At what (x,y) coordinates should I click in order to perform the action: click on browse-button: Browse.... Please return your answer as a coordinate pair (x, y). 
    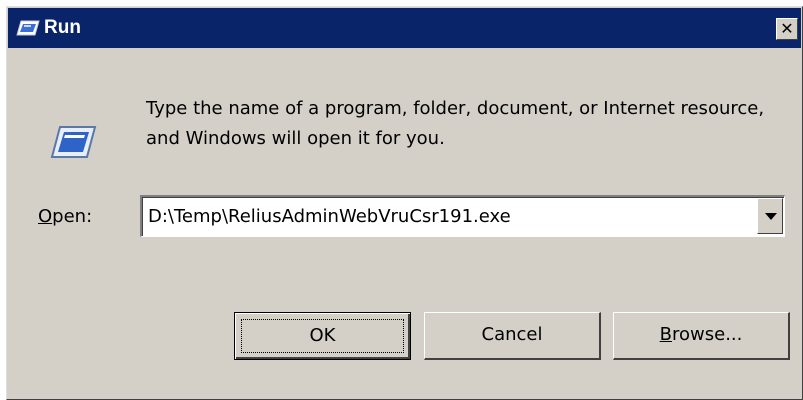
    Looking at the image, I should click on (701, 336).